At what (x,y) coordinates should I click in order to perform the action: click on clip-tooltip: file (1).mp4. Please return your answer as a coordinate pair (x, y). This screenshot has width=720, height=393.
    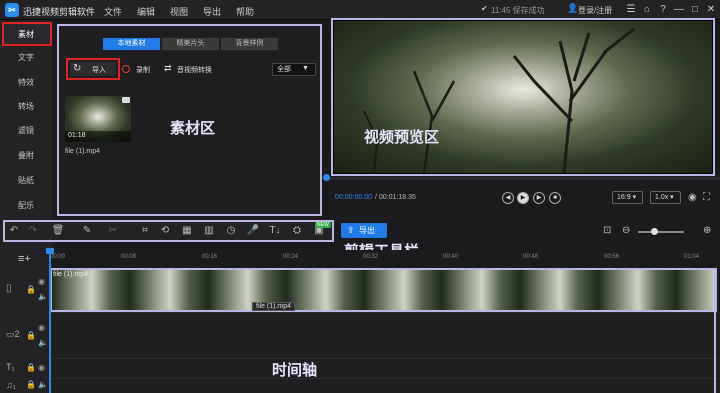
    Looking at the image, I should click on (274, 306).